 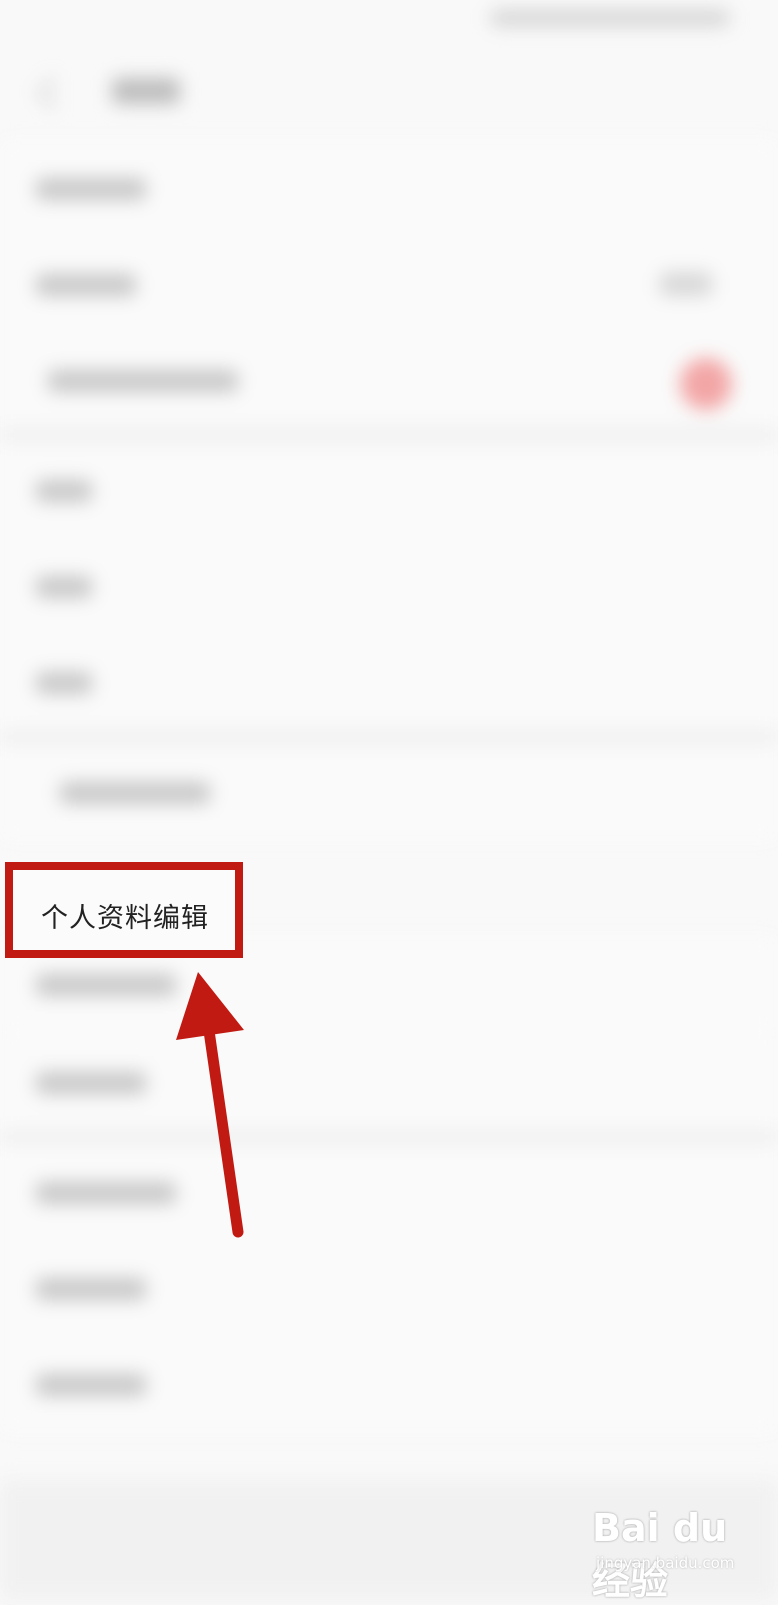 What do you see at coordinates (53, 93) in the screenshot?
I see `back-arrow-icon` at bounding box center [53, 93].